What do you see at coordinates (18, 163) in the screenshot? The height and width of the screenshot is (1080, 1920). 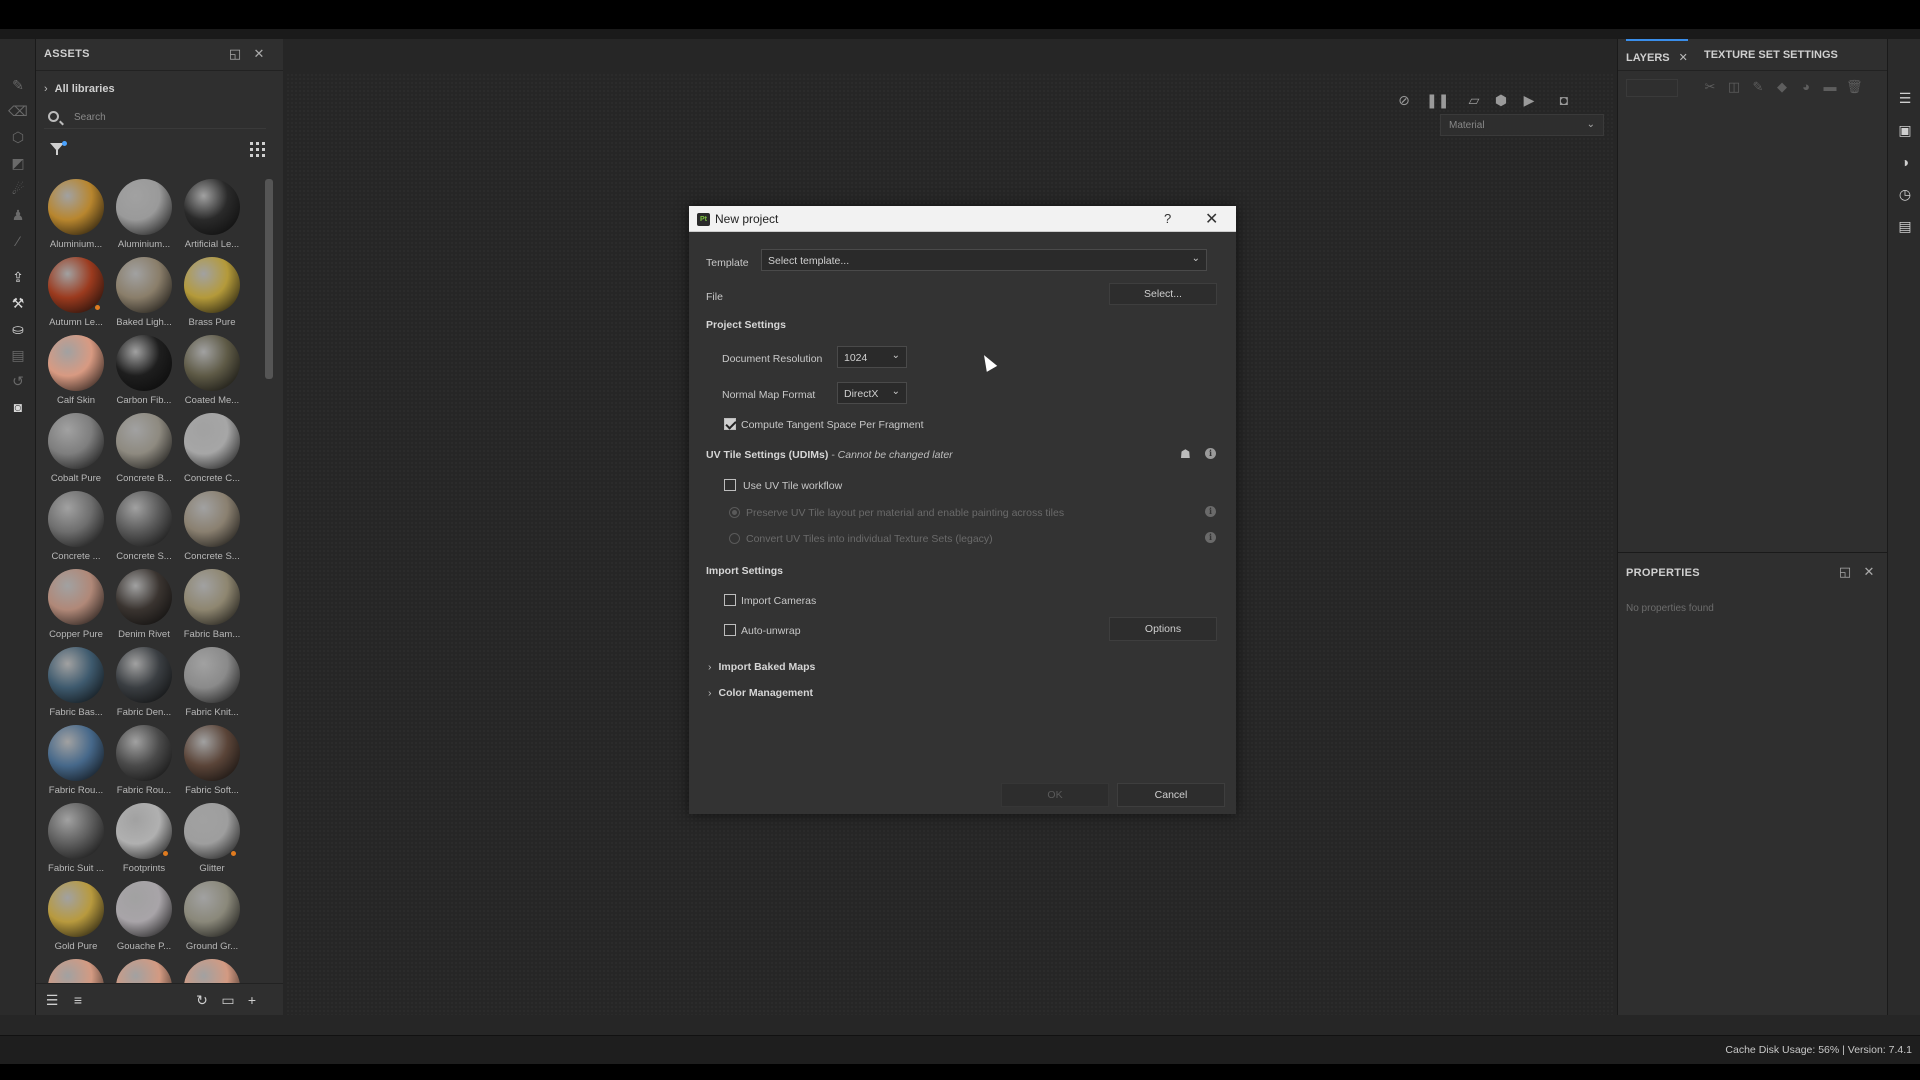 I see `polygon-fill-icon: ◩` at bounding box center [18, 163].